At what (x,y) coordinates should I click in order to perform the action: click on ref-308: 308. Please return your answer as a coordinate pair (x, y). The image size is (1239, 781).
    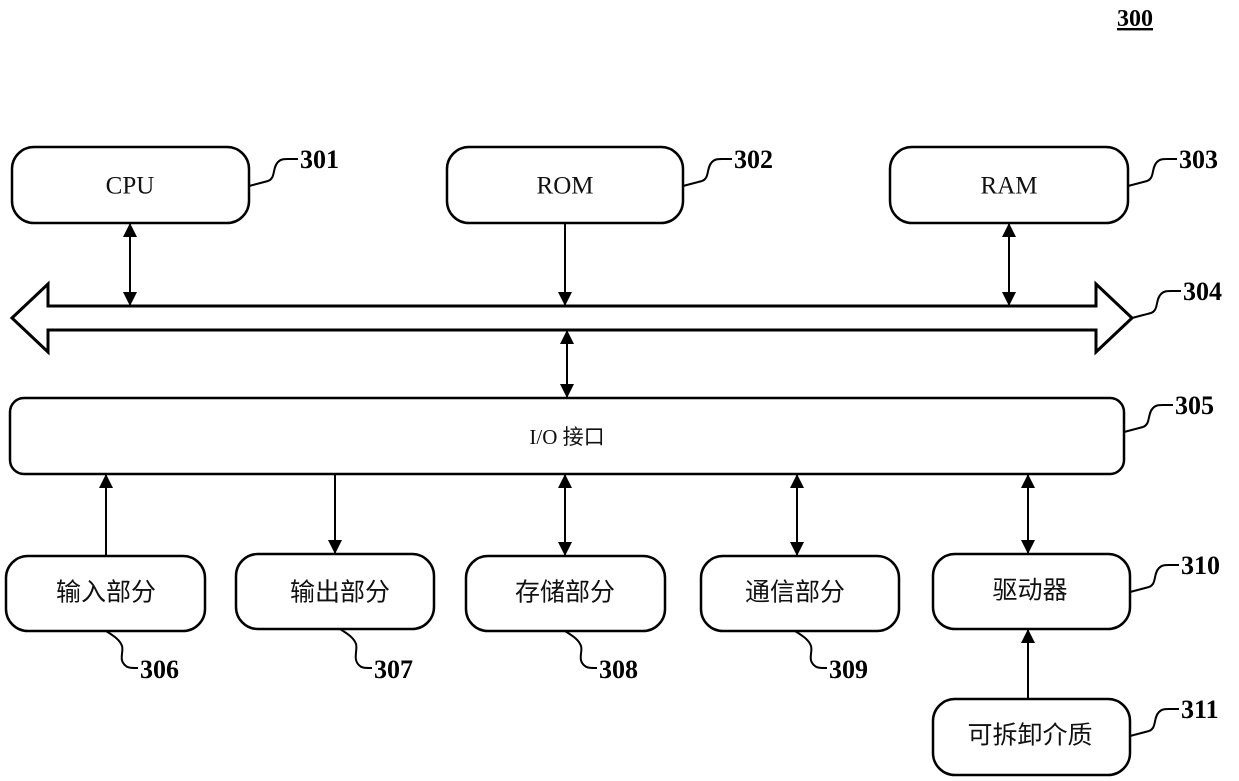
    Looking at the image, I should click on (618, 669).